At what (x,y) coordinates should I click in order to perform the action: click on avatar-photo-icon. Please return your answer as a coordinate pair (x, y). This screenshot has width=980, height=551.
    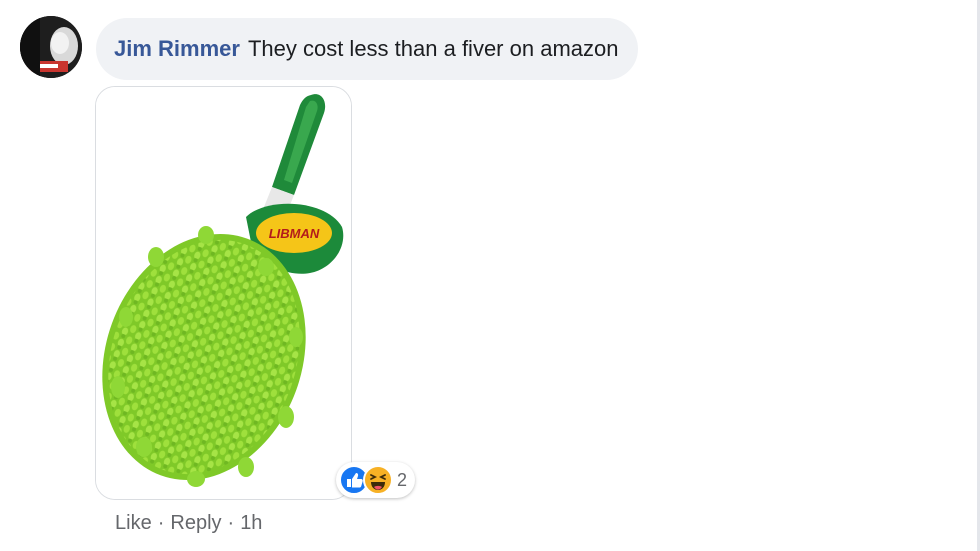
    Looking at the image, I should click on (51, 47).